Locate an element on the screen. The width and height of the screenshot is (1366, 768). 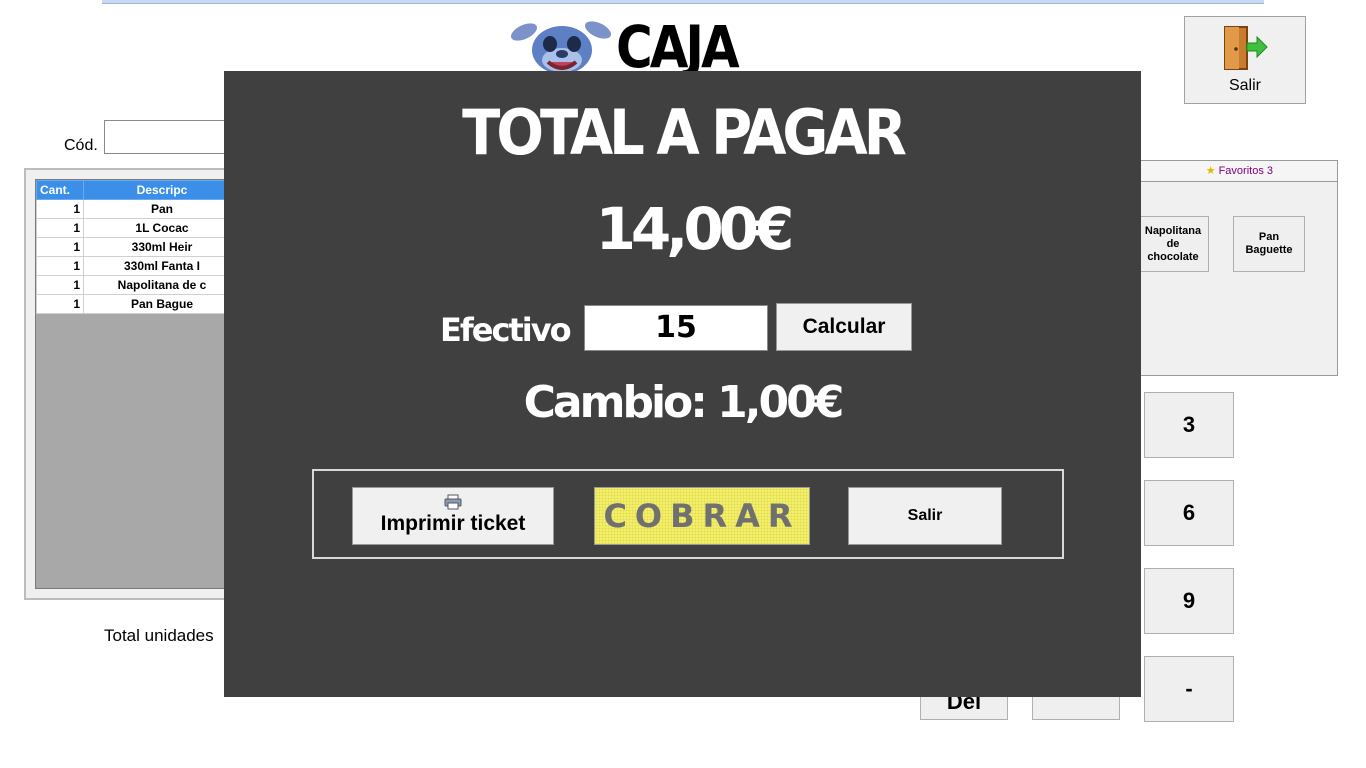
exit-button: Salir is located at coordinates (1245, 60).